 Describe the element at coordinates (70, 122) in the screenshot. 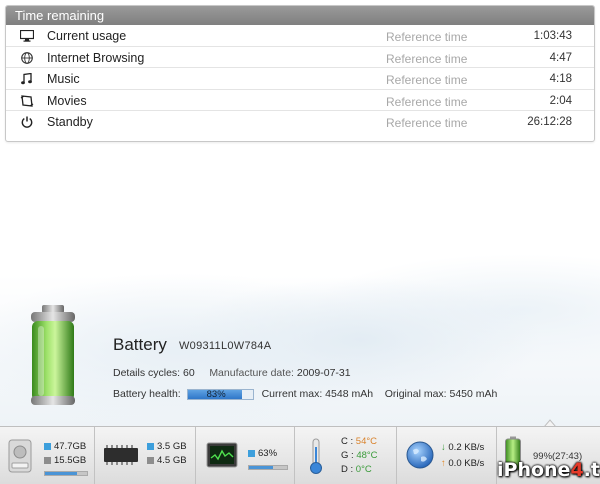

I see `time-row-label: Standby` at that location.